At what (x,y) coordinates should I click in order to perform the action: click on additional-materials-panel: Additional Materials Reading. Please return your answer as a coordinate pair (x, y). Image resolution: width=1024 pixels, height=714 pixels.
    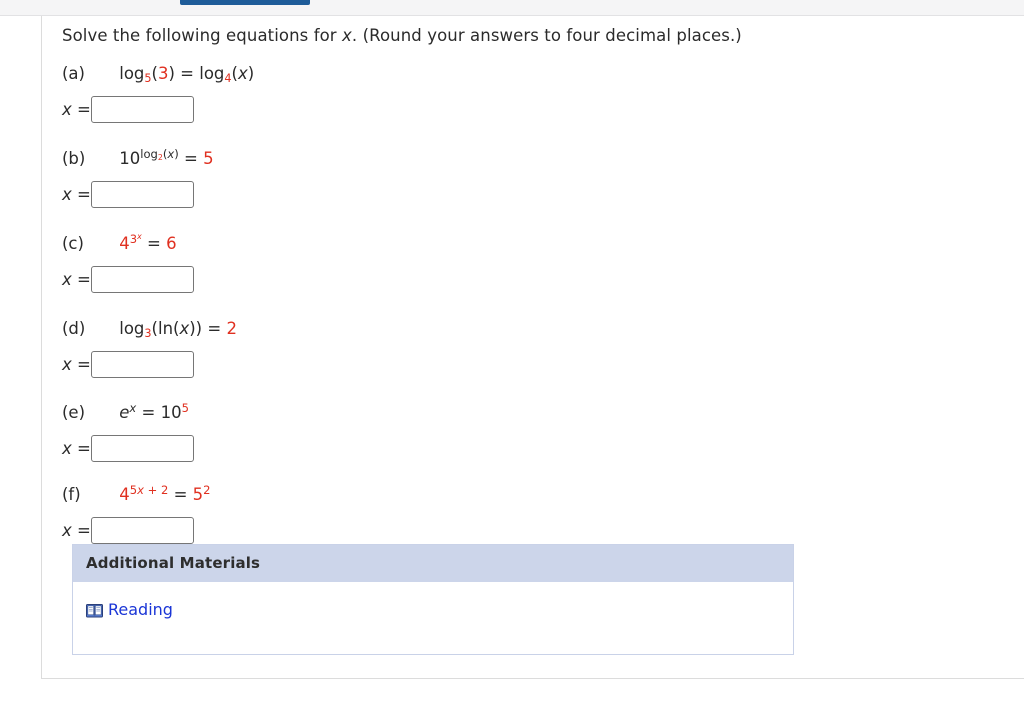
    Looking at the image, I should click on (433, 599).